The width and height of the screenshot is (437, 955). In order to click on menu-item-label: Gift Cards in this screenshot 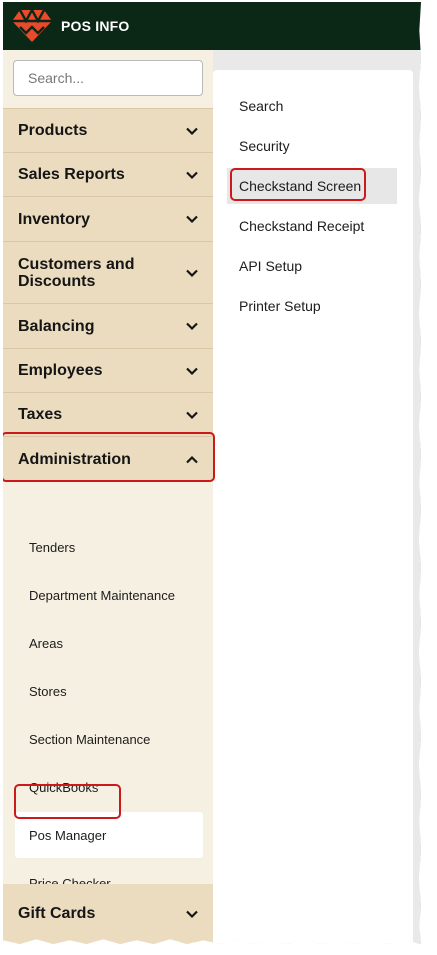, I will do `click(57, 913)`.